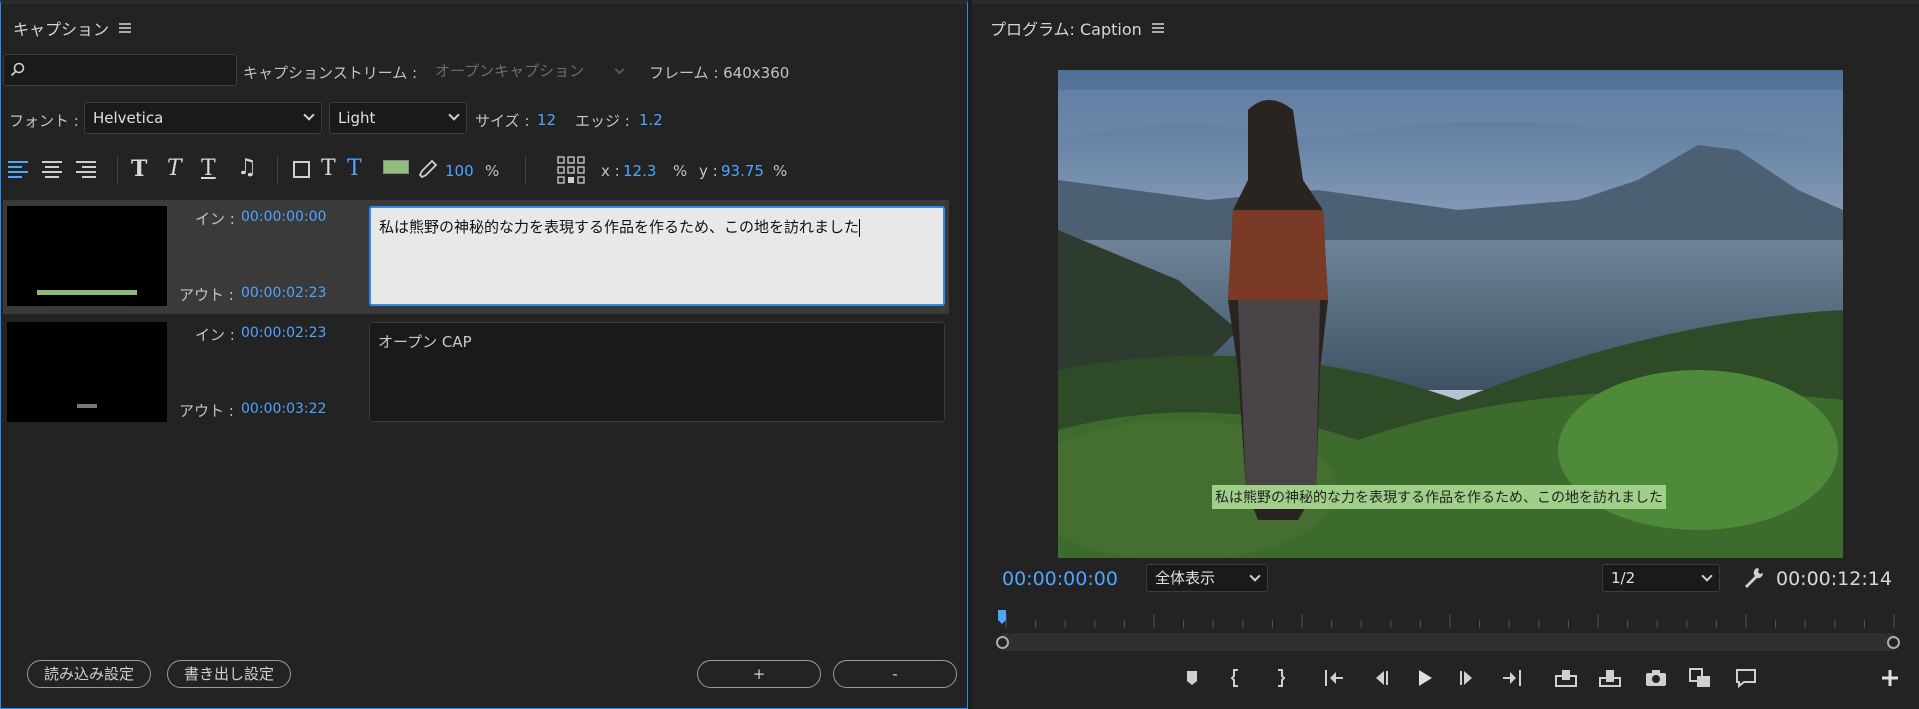  Describe the element at coordinates (1380, 678) in the screenshot. I see `step-back-icon` at that location.